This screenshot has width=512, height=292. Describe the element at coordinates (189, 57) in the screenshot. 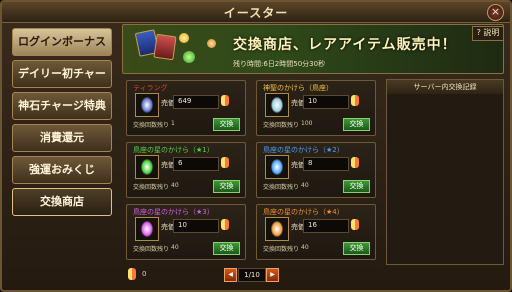

I see `green-orb-icon` at that location.